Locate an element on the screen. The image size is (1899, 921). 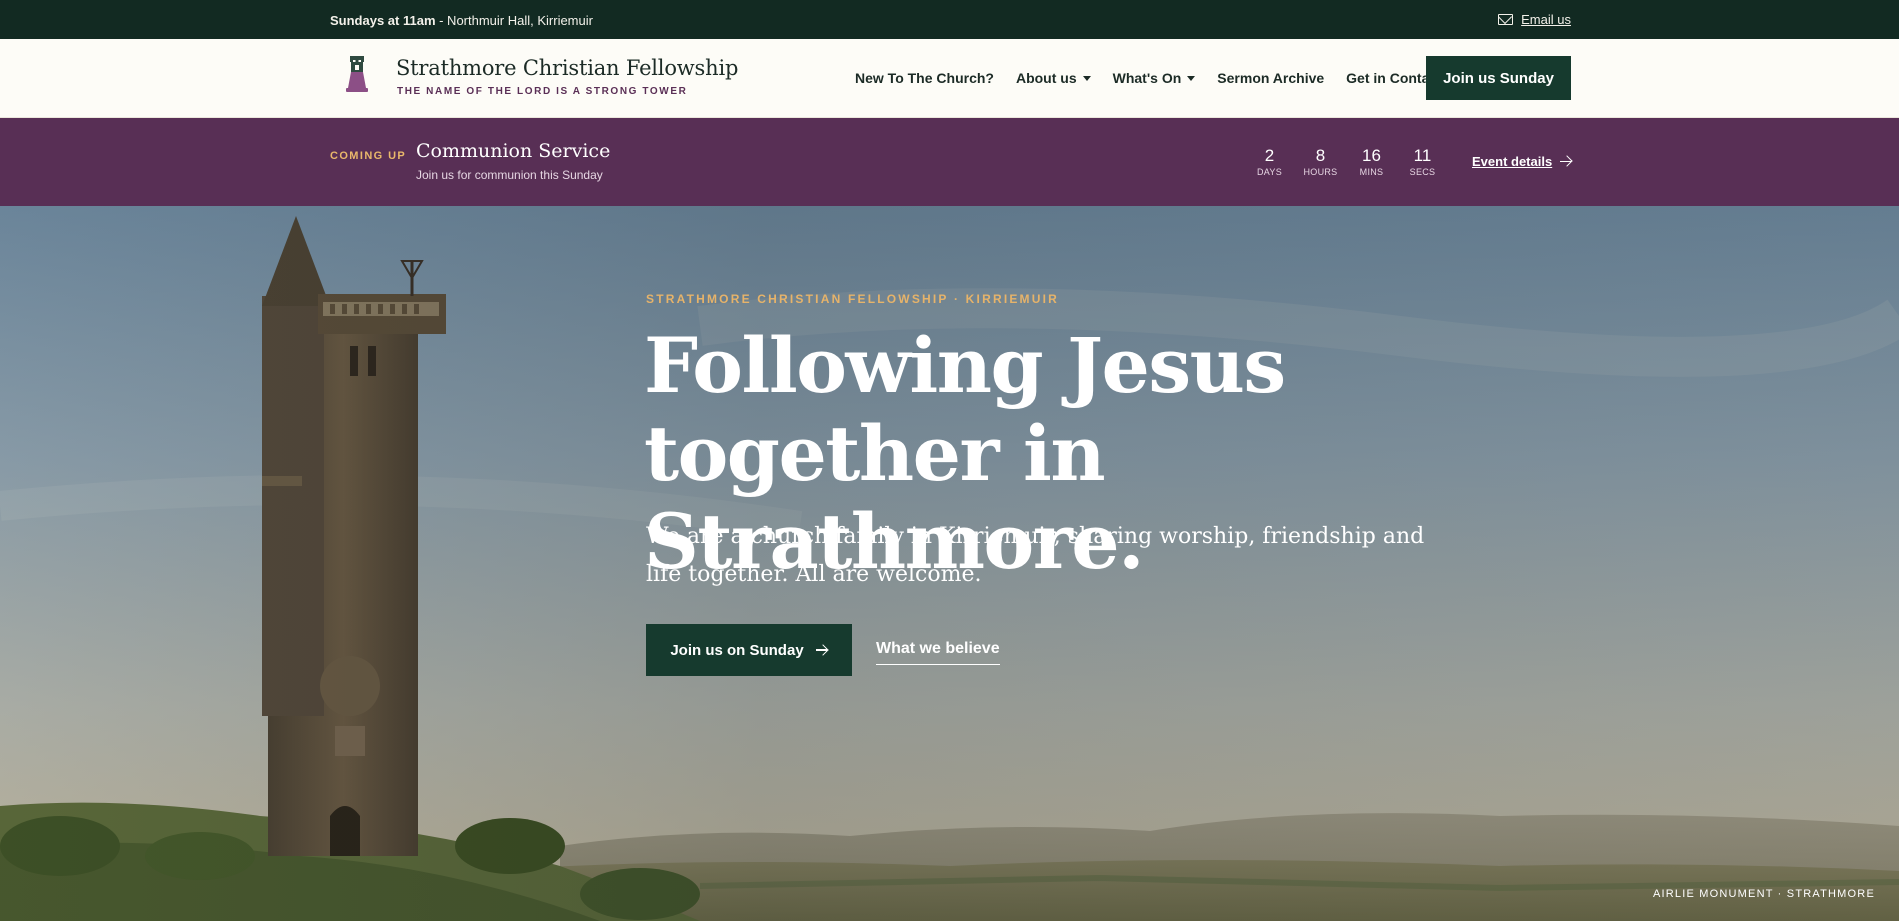
countdown-value: 11 is located at coordinates (1422, 155).